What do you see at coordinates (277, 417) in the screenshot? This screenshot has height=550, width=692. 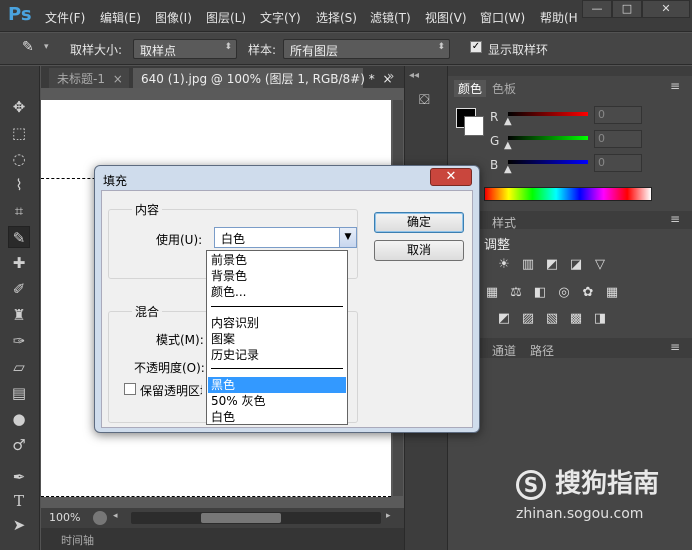 I see `option-white: 白色` at bounding box center [277, 417].